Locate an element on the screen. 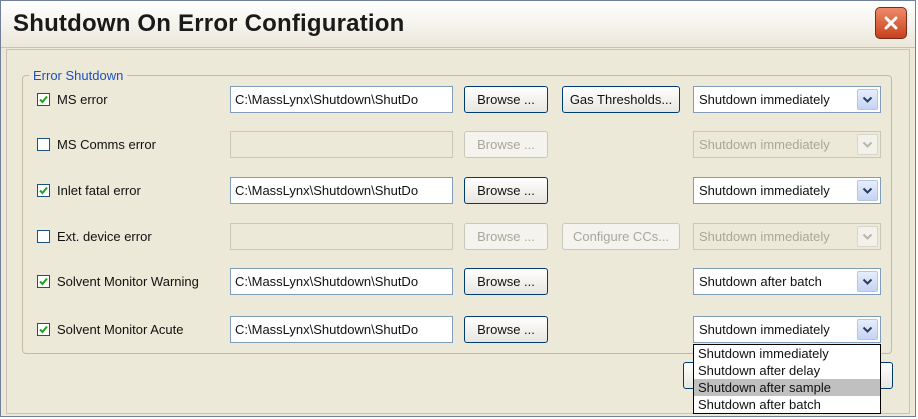 Image resolution: width=918 pixels, height=419 pixels. inlet-fatal-error-action-value: Shutdown immediately is located at coordinates (764, 190).